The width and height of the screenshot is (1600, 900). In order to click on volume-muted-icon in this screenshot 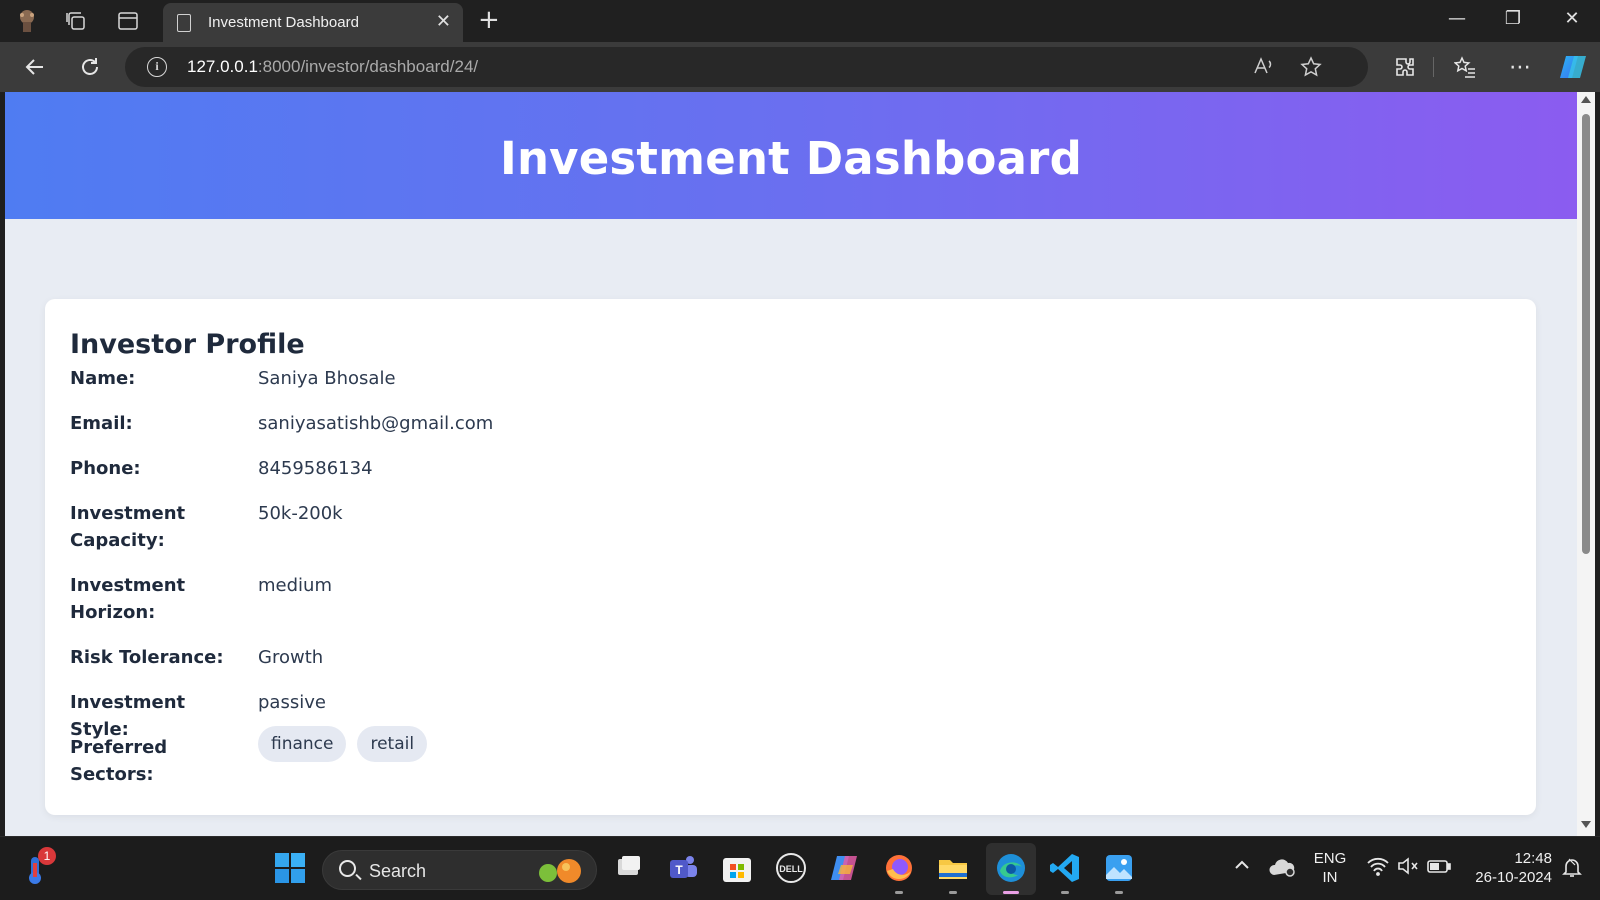, I will do `click(1408, 866)`.